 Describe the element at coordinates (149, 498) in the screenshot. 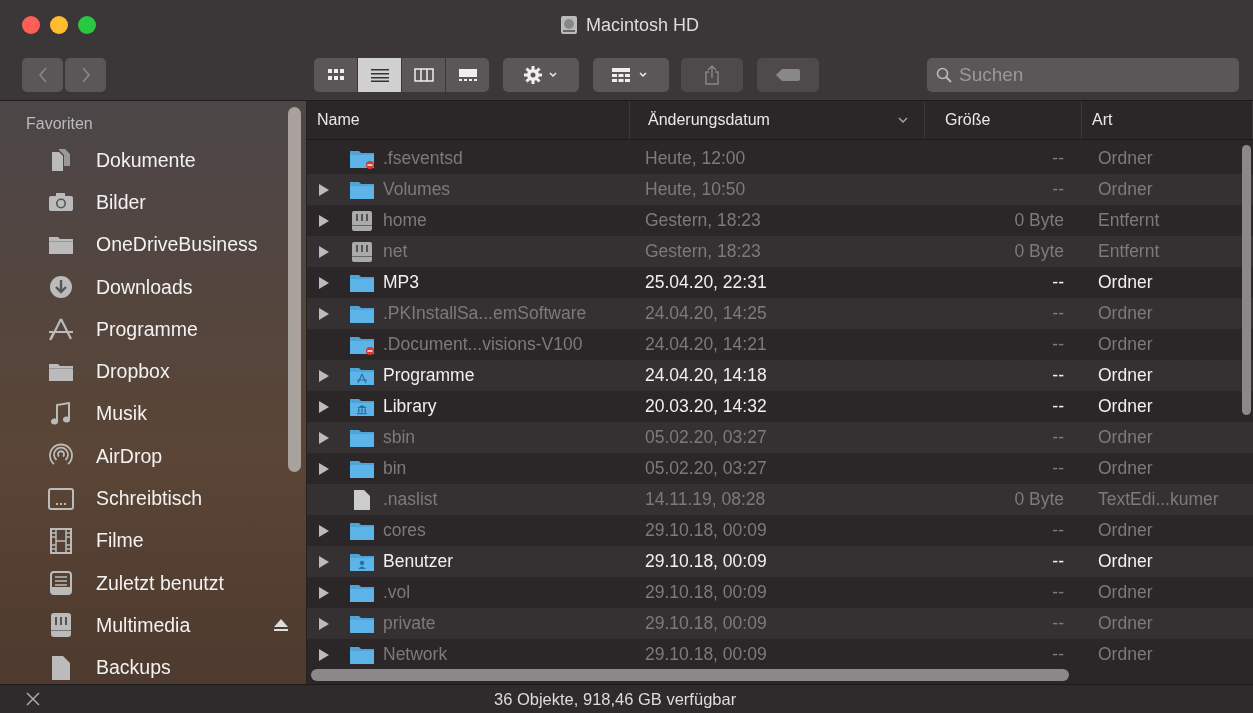

I see `sidebar-item: Schreibtisch` at that location.